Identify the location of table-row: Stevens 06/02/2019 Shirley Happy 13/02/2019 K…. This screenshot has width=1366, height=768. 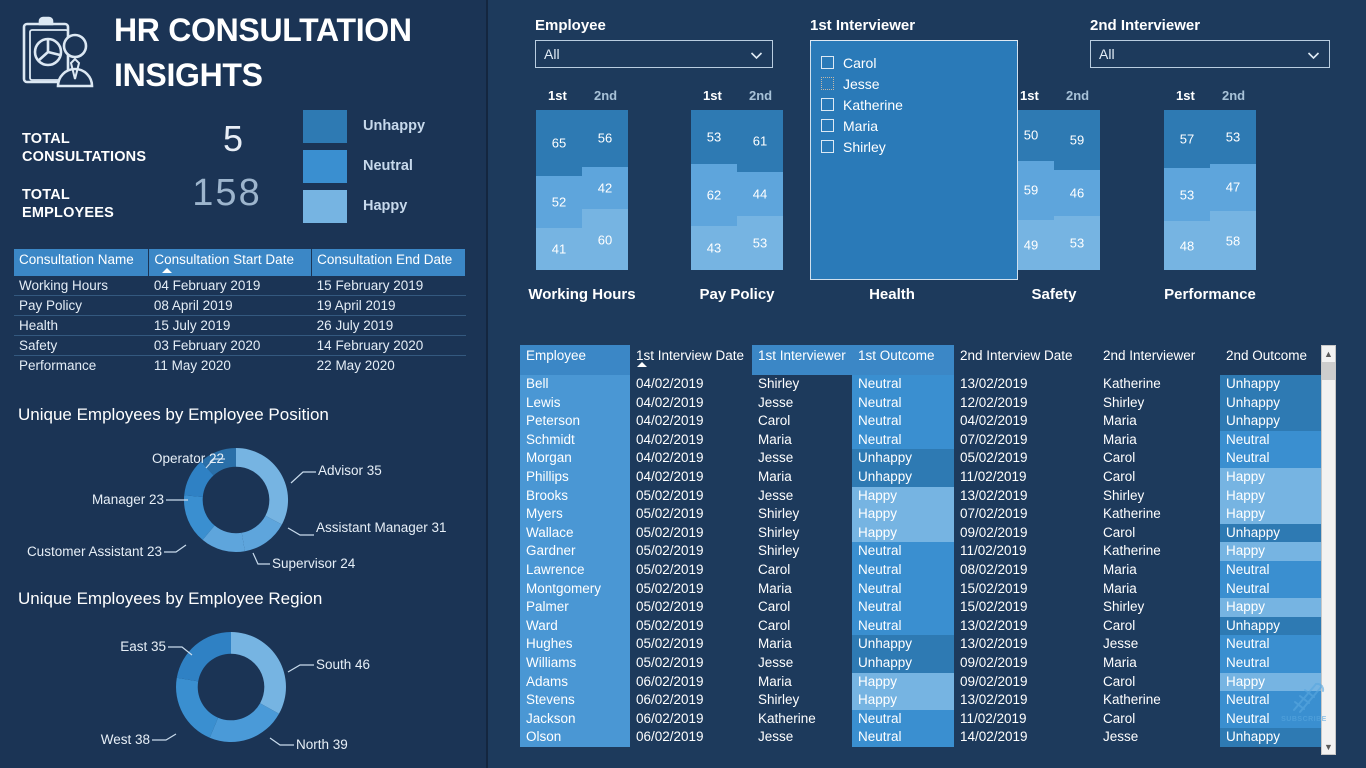
(921, 700).